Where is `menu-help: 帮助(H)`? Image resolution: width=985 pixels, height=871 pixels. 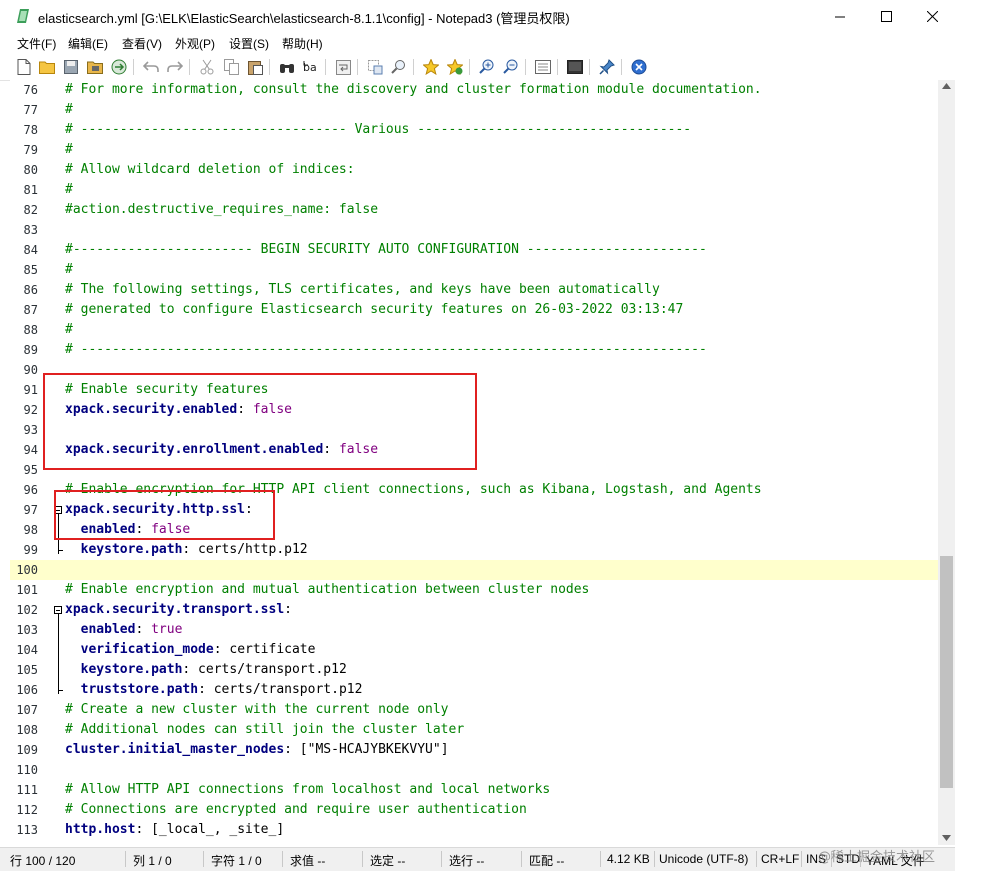 menu-help: 帮助(H) is located at coordinates (302, 43).